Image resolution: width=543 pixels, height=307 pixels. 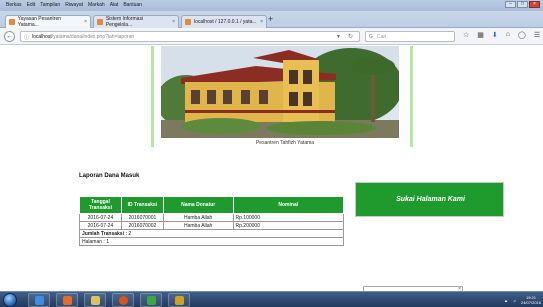 I want to click on reload-icon: ↻, so click(x=350, y=36).